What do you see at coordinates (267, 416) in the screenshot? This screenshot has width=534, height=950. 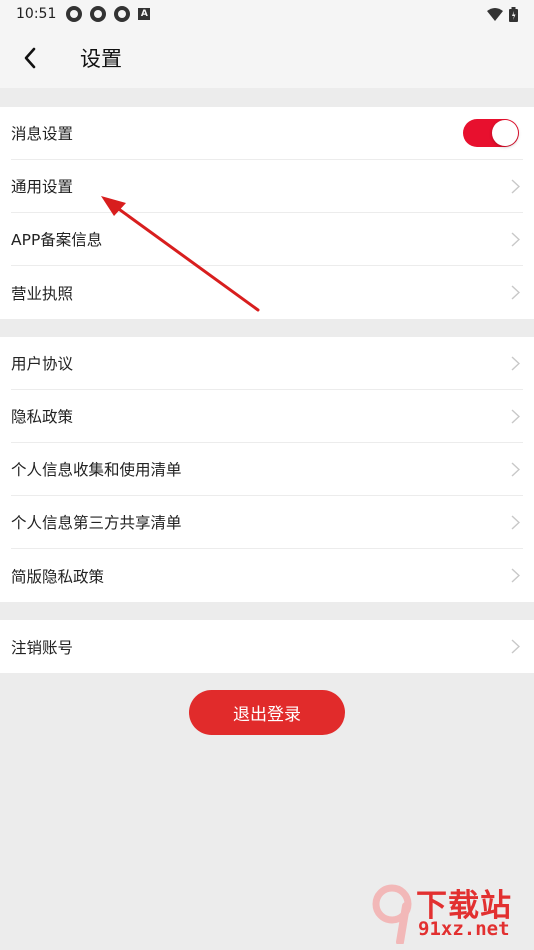 I see `settings-row-privacy-policy: 隐私政策` at bounding box center [267, 416].